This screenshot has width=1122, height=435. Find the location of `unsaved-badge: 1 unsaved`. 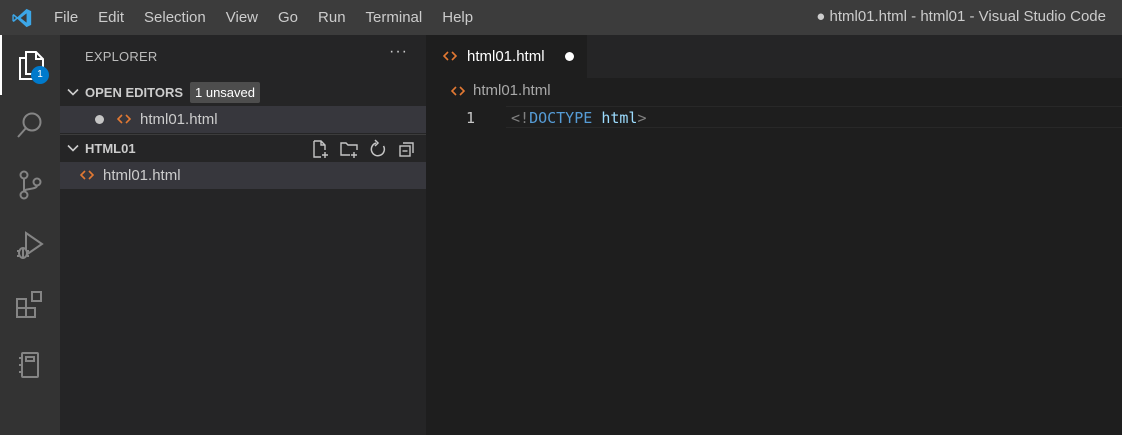

unsaved-badge: 1 unsaved is located at coordinates (225, 92).